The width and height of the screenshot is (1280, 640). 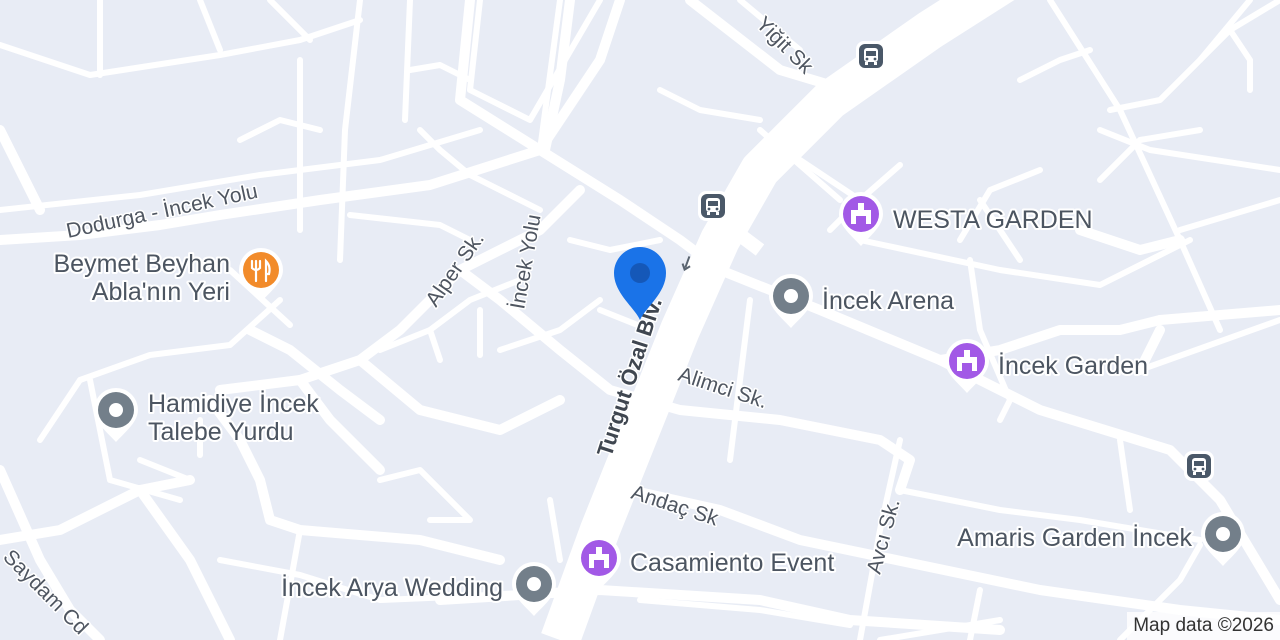 What do you see at coordinates (233, 403) in the screenshot?
I see `poi-label-hamidiye-line1: Hamidiye İncek` at bounding box center [233, 403].